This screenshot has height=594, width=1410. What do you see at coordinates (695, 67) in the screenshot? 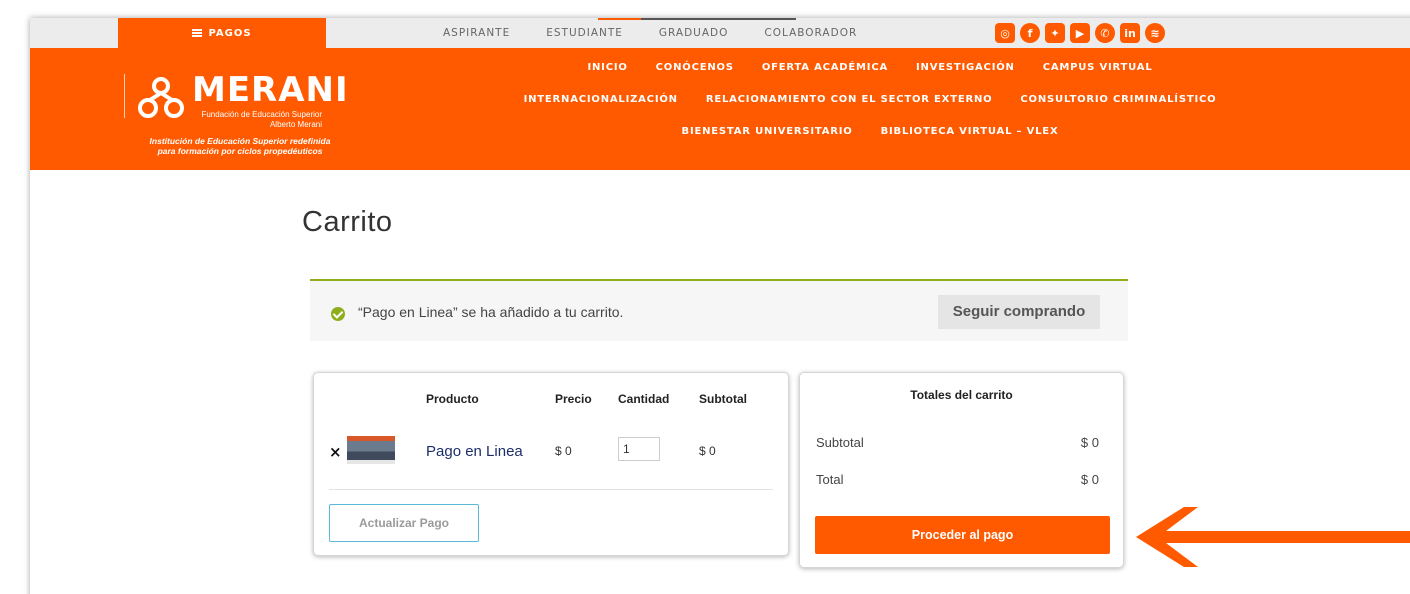
I see `nav-conocenos: CONÓCENOS` at bounding box center [695, 67].